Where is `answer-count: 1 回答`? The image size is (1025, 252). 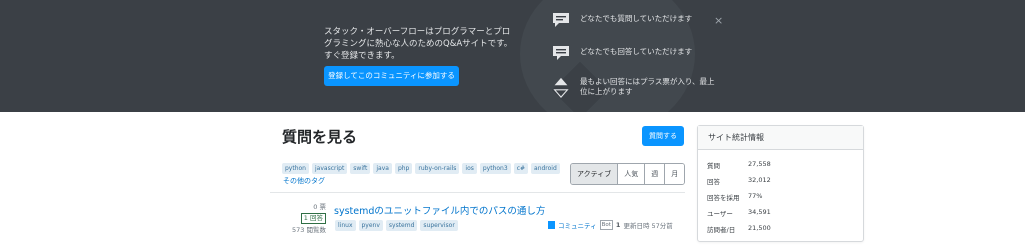 answer-count: 1 回答 is located at coordinates (313, 218).